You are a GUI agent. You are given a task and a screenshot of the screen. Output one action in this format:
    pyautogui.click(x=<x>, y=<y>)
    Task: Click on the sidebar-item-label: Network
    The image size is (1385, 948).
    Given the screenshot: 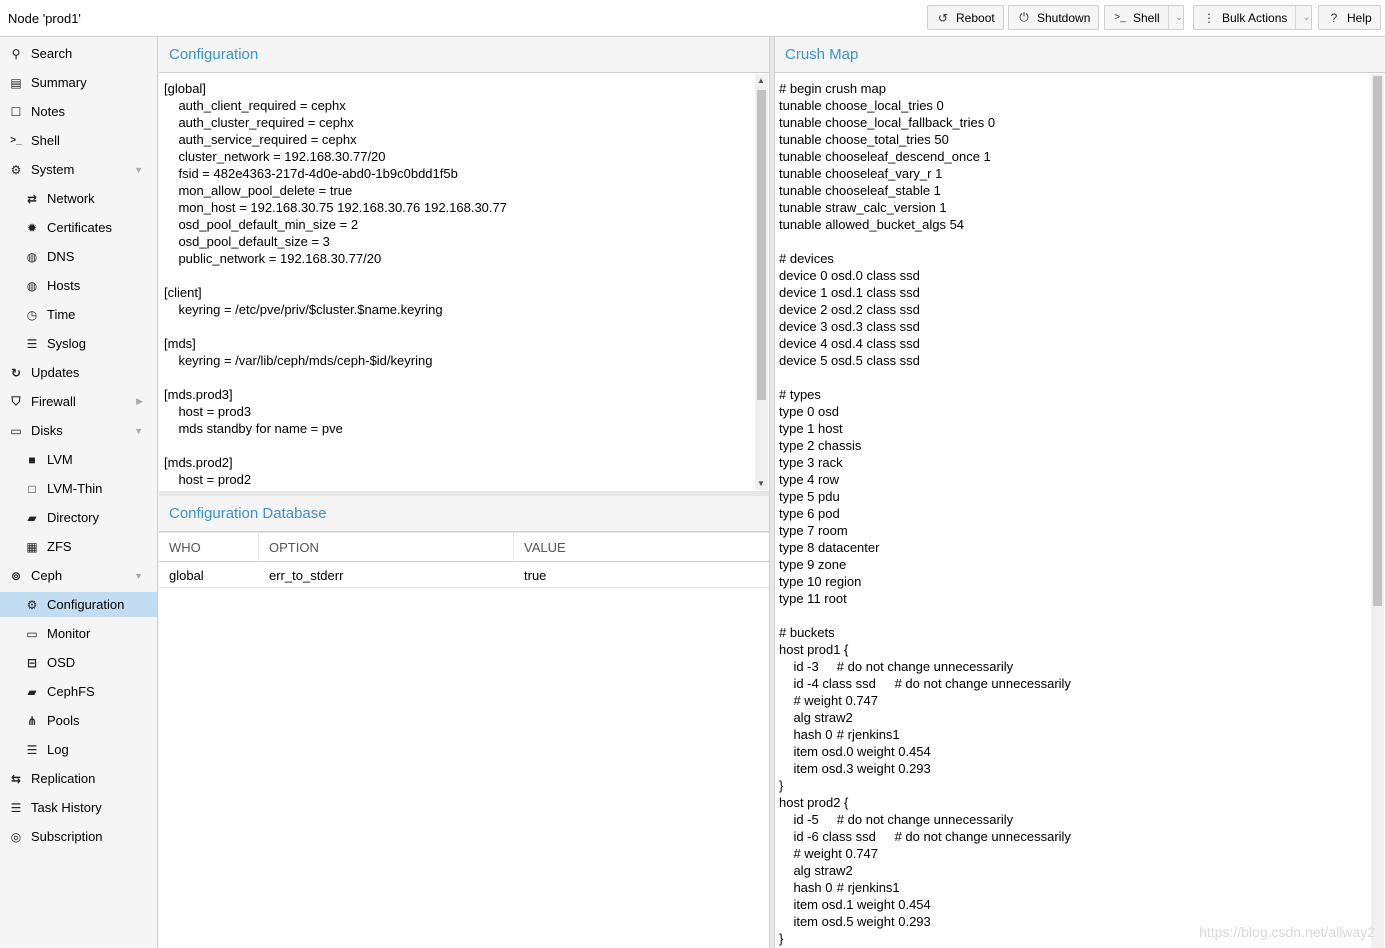 What is the action you would take?
    pyautogui.click(x=71, y=198)
    